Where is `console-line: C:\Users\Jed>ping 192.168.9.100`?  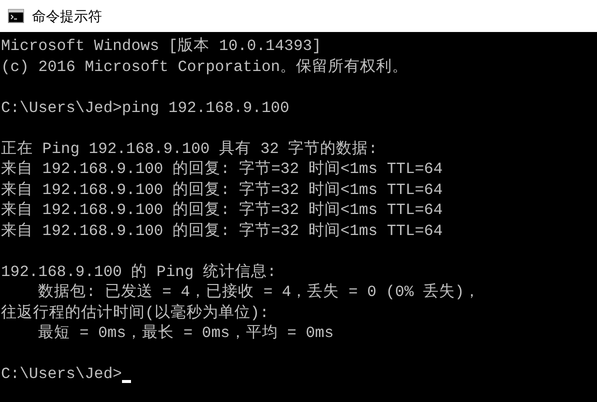 console-line: C:\Users\Jed>ping 192.168.9.100 is located at coordinates (145, 107).